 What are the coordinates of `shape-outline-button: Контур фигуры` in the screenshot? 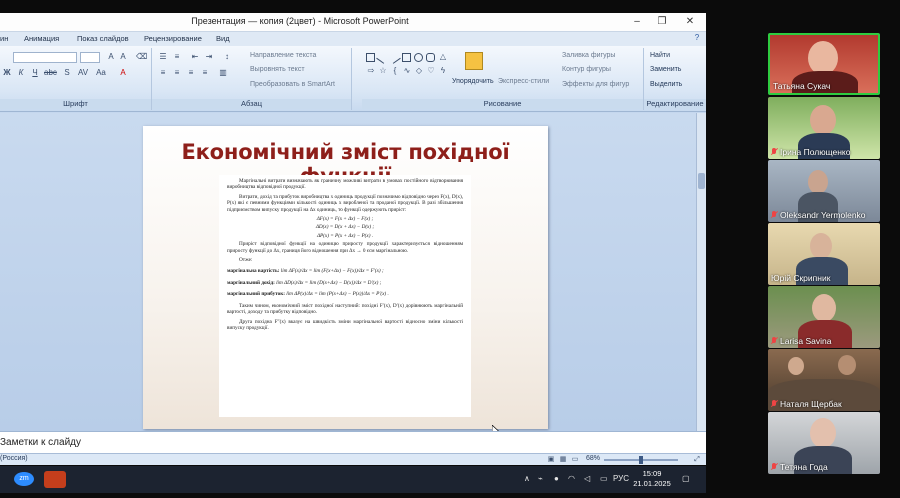 It's located at (586, 69).